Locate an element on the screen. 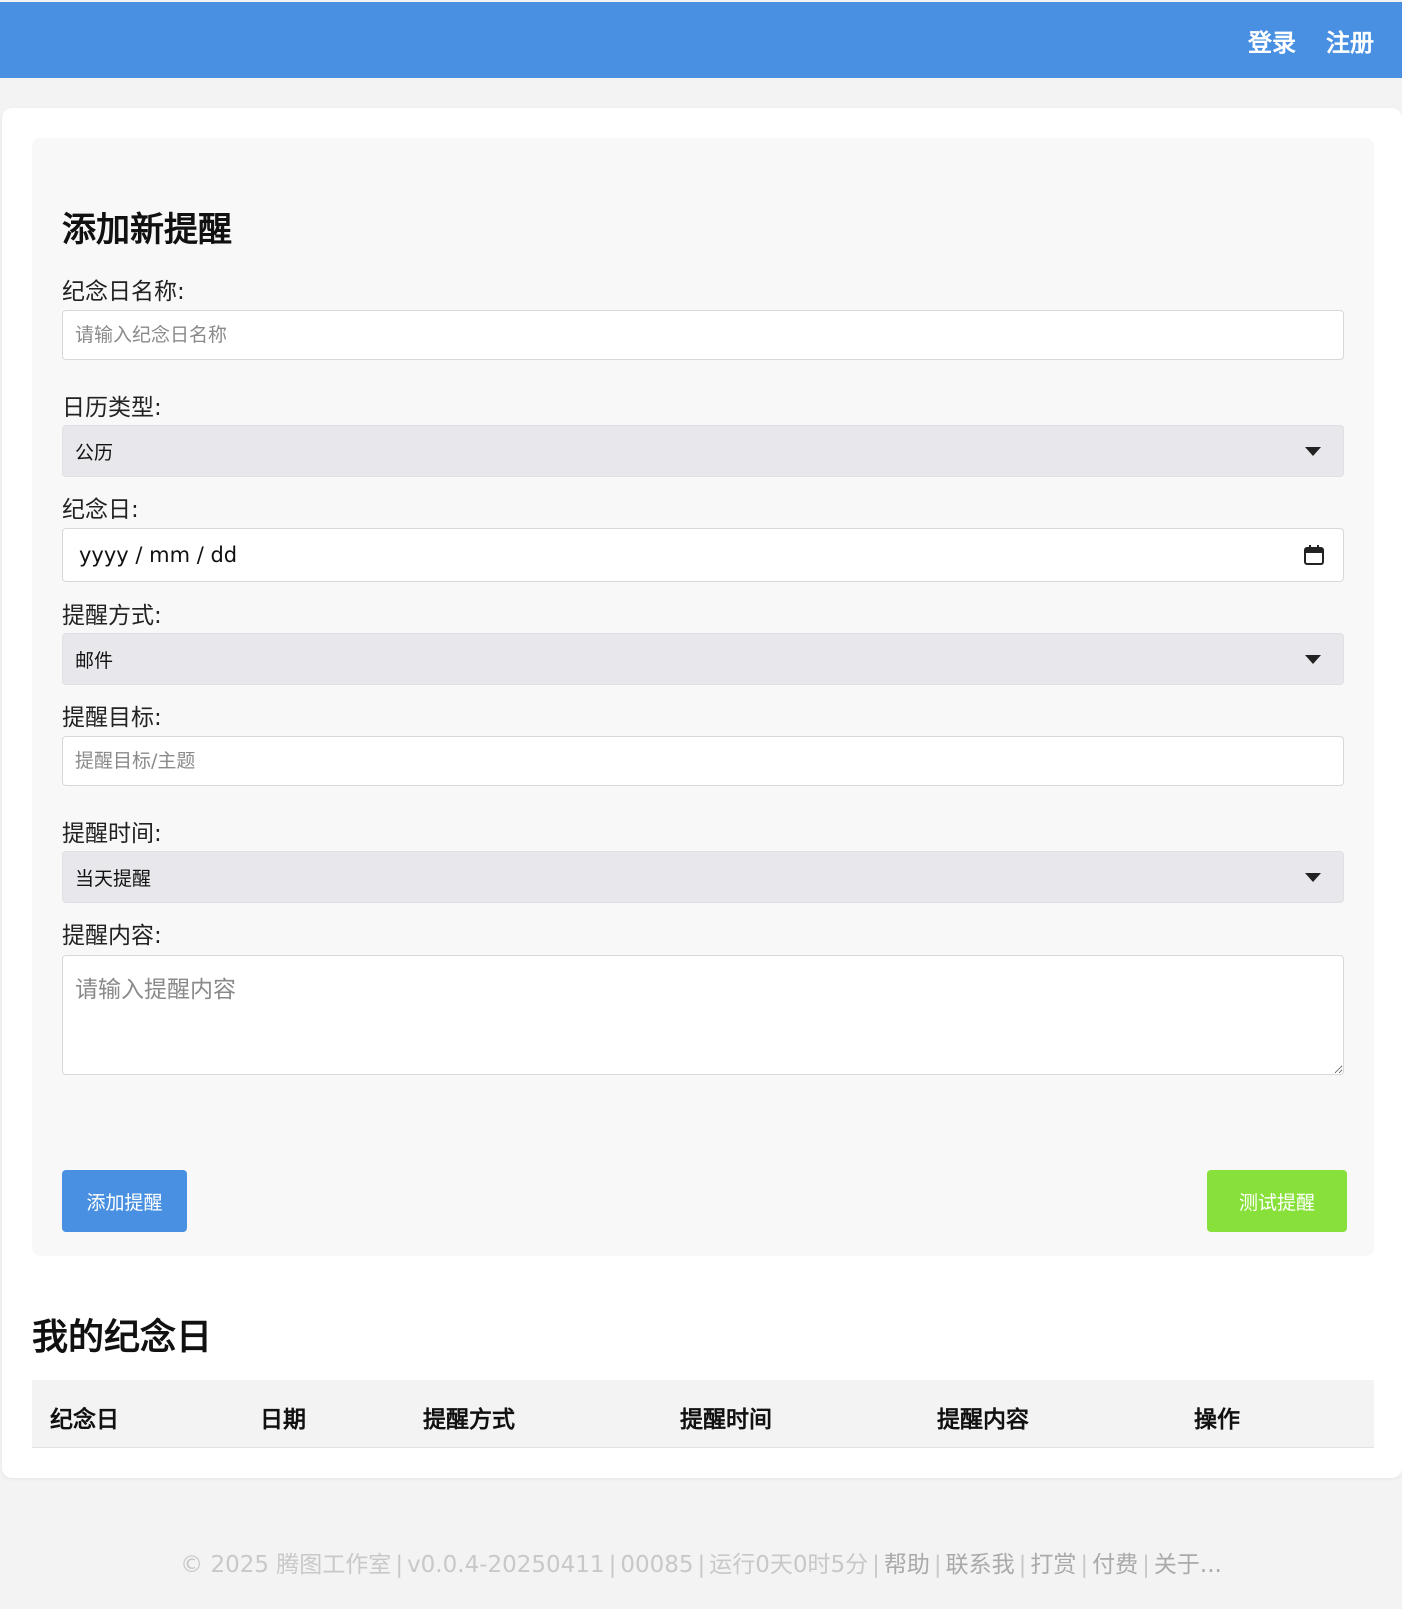 The image size is (1402, 1609). column-header-date: 日期 is located at coordinates (283, 1420).